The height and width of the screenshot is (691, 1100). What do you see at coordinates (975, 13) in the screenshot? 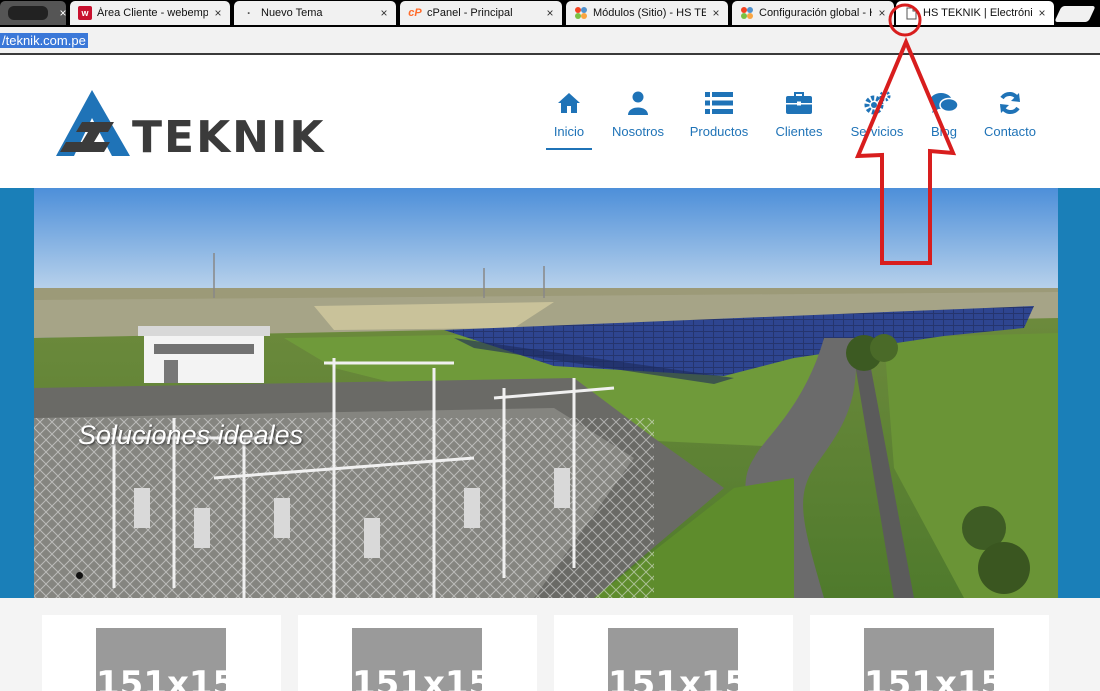
I see `tab-hs-teknik: HS TEKNIK | Electrónica y ×` at bounding box center [975, 13].